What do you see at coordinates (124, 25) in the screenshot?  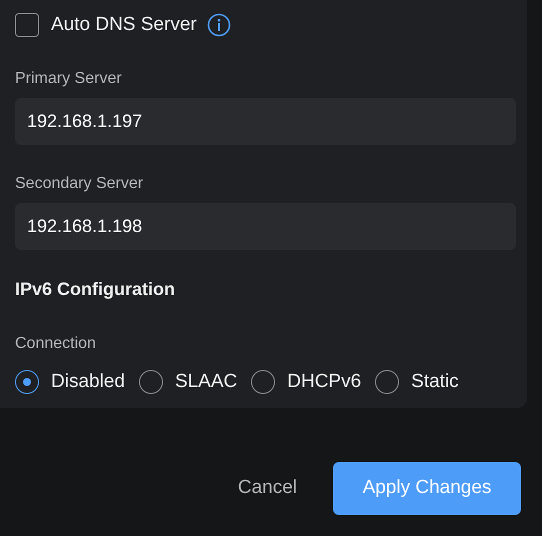 I see `checkbox-label: Auto DNS Server` at bounding box center [124, 25].